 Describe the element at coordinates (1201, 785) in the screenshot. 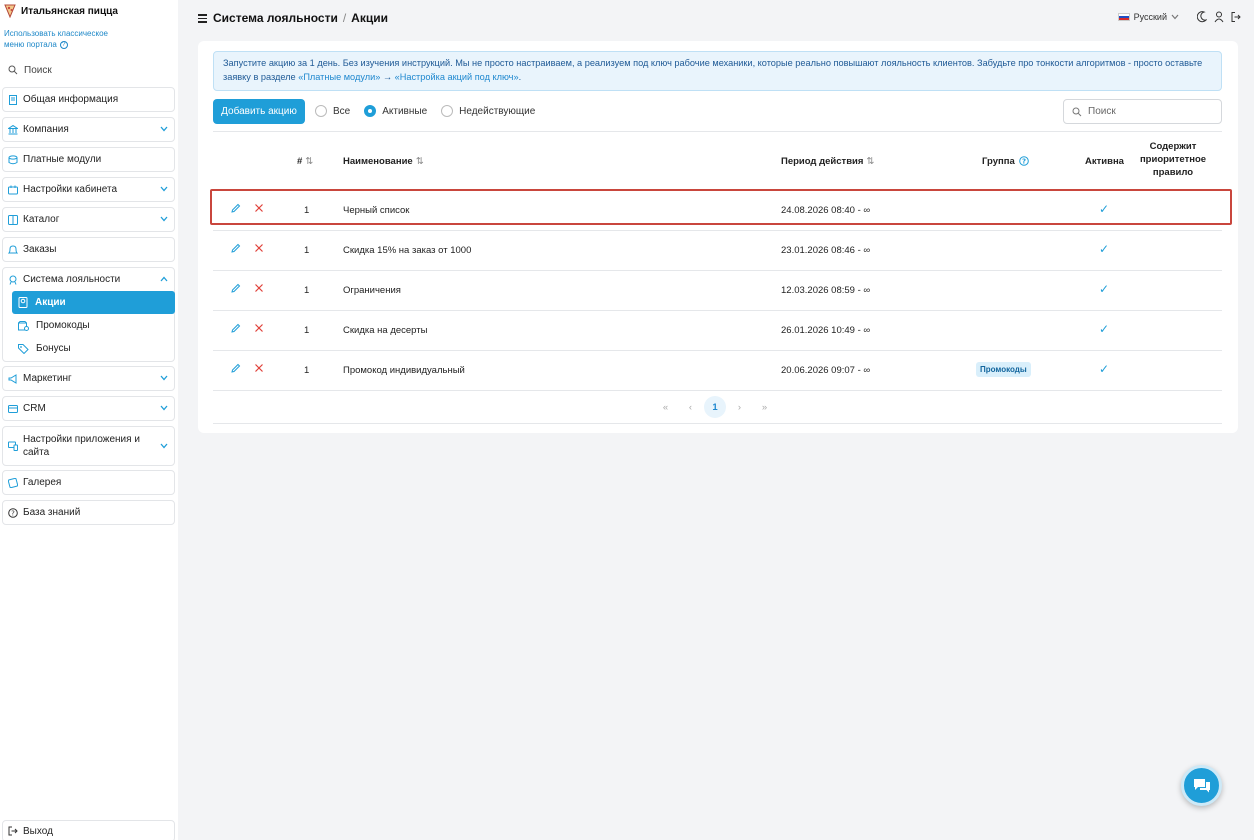

I see `chat-button` at that location.